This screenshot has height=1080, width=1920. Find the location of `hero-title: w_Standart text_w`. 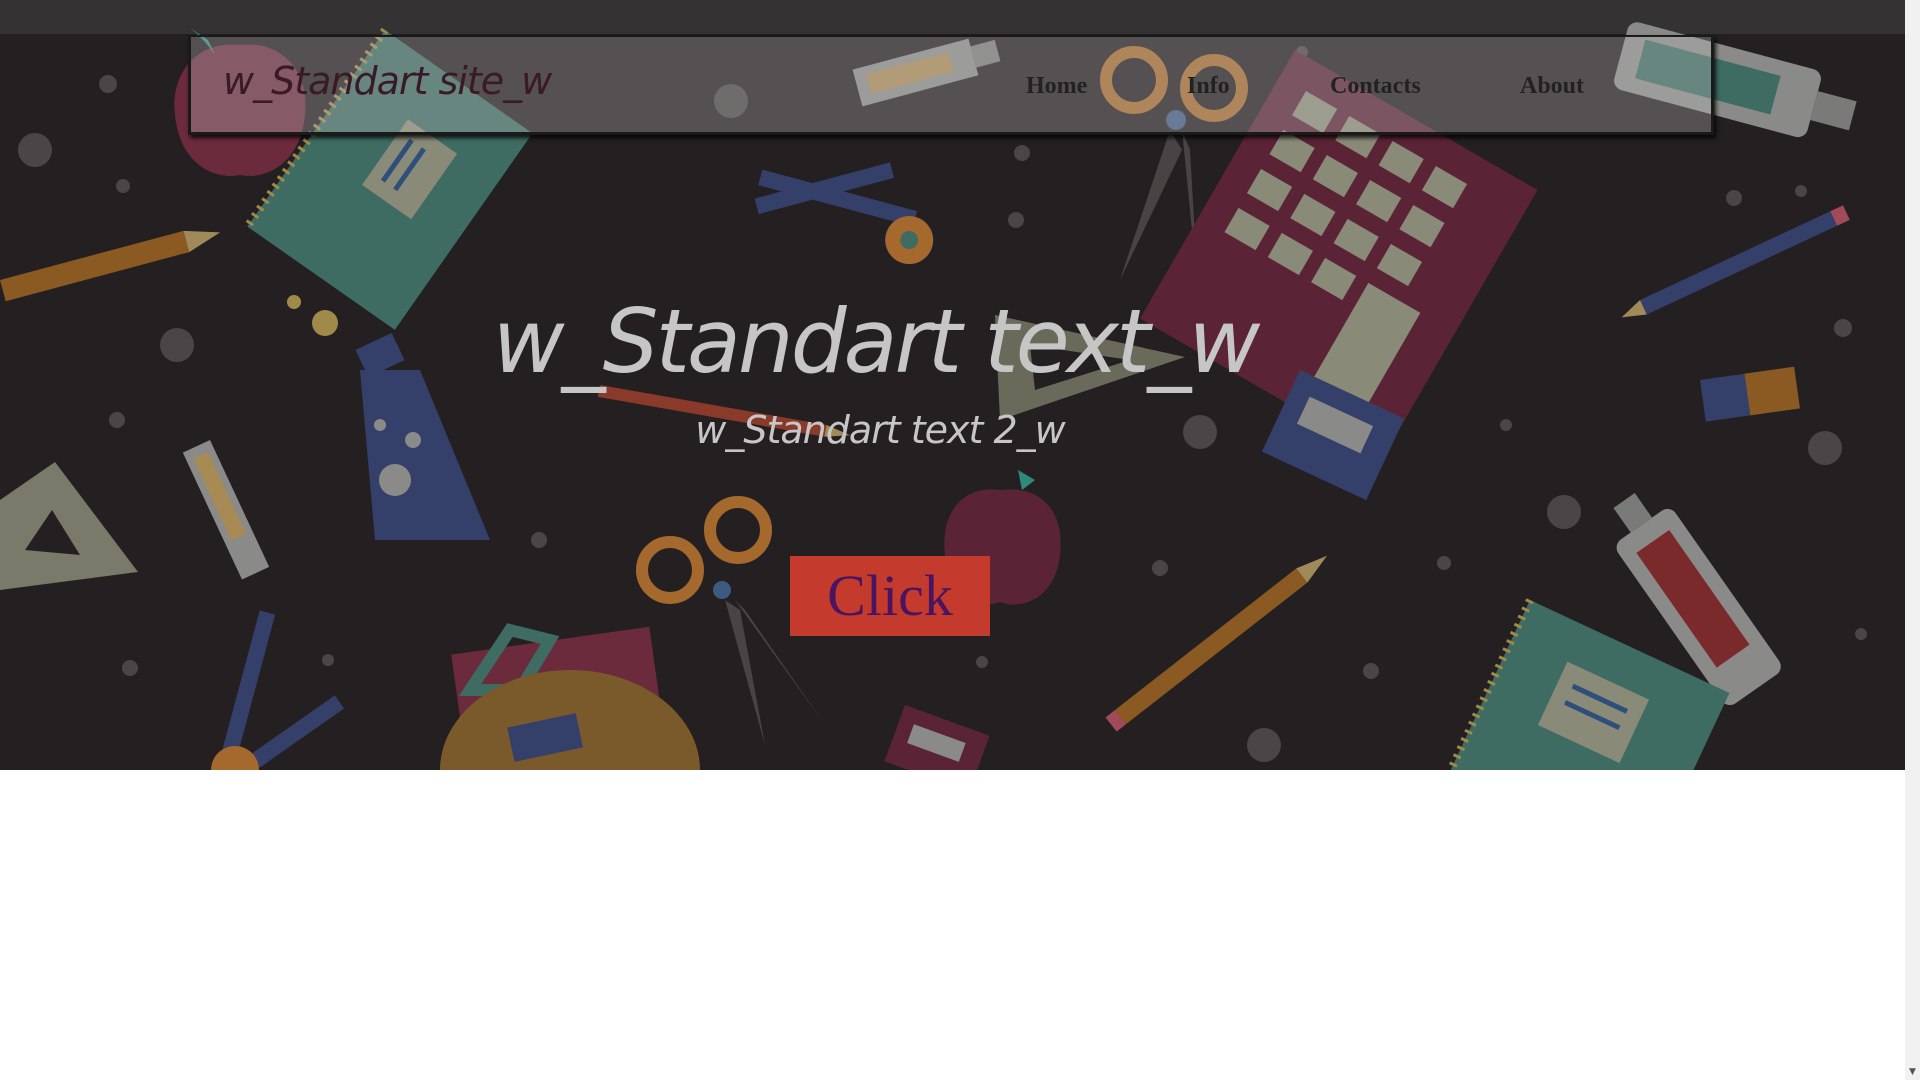

hero-title: w_Standart text_w is located at coordinates (876, 341).